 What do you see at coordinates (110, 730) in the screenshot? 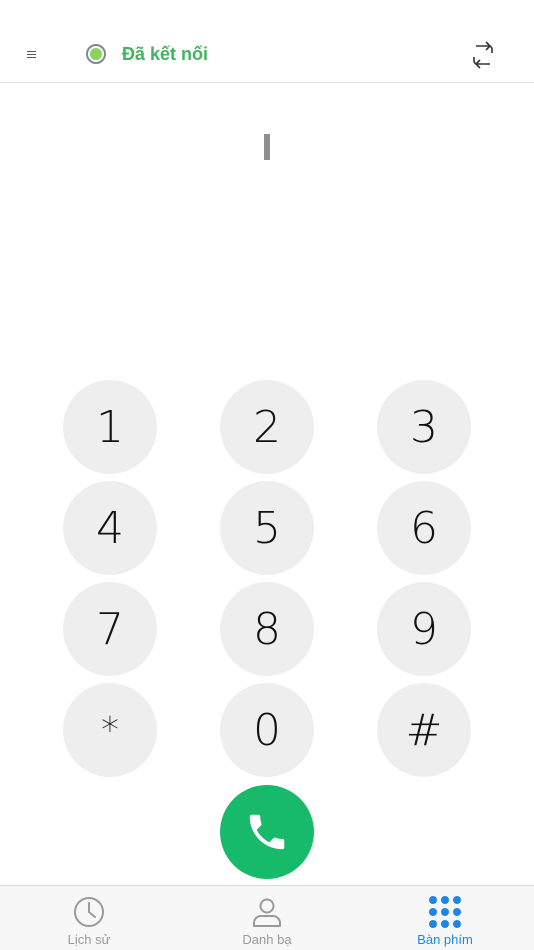
I see `key-star: *` at bounding box center [110, 730].